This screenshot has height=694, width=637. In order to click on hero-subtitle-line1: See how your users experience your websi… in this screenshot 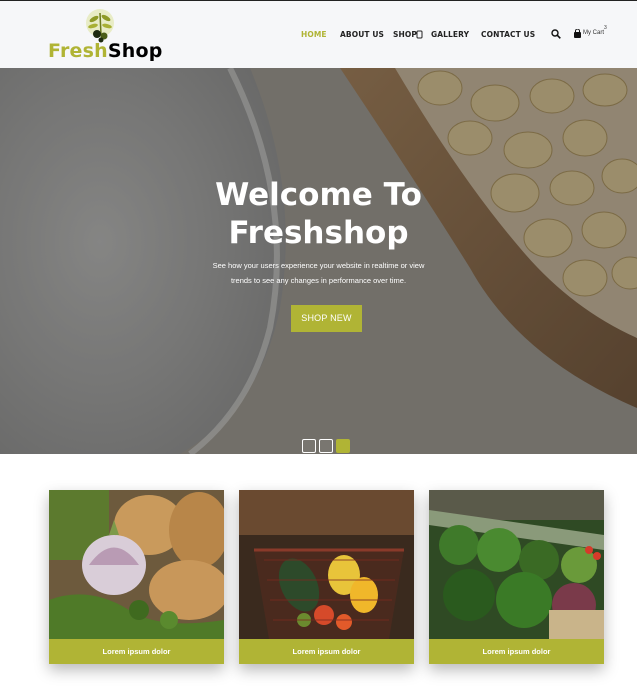, I will do `click(318, 265)`.